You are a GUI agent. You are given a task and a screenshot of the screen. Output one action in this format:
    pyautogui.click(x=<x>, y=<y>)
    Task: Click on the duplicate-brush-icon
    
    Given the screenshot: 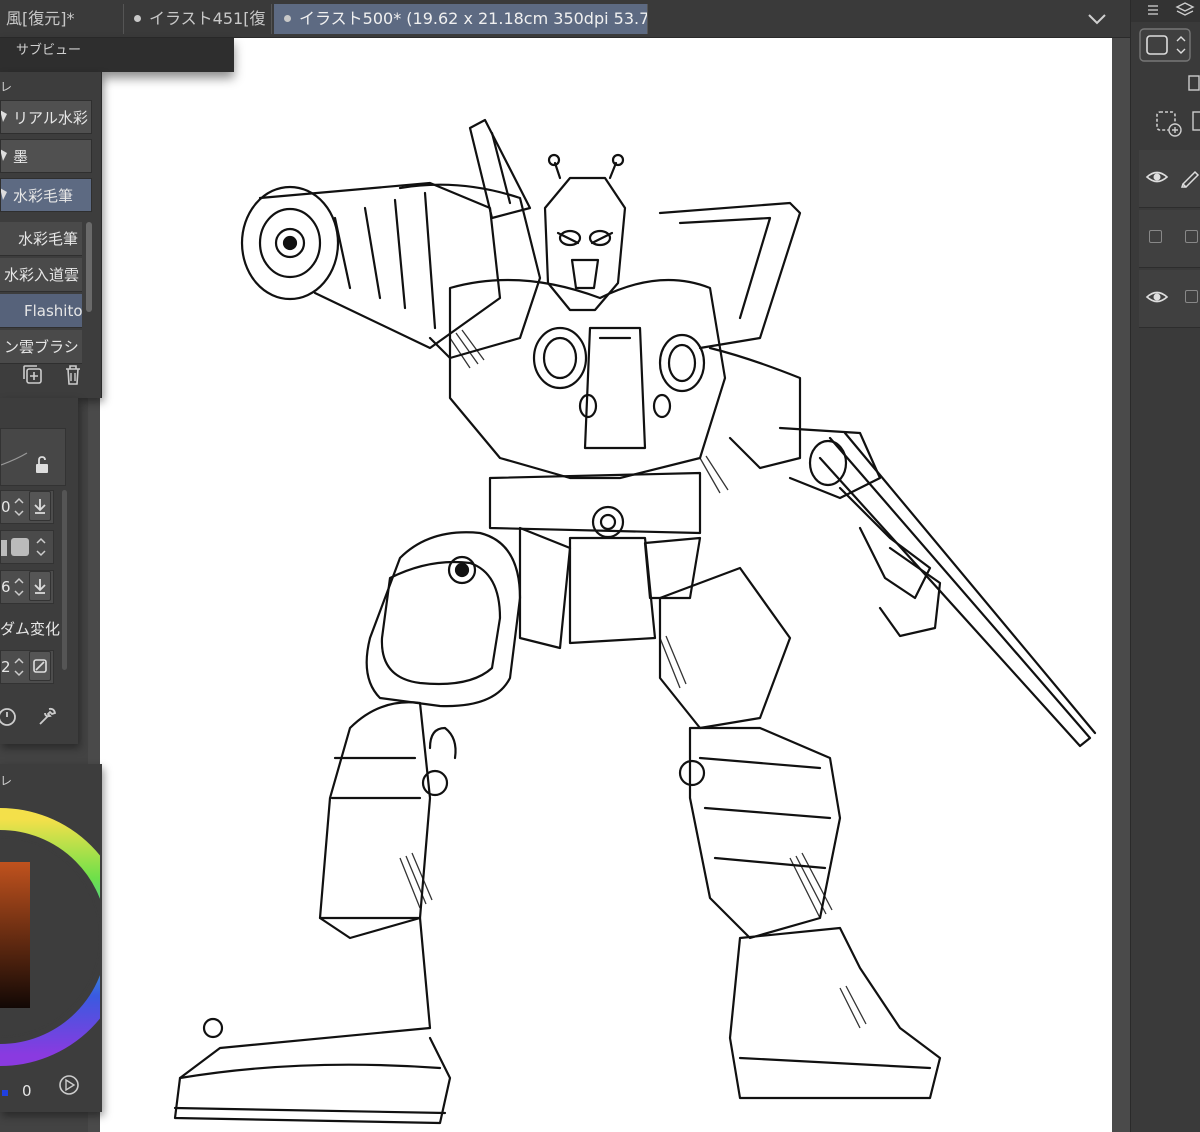 What is the action you would take?
    pyautogui.click(x=33, y=375)
    